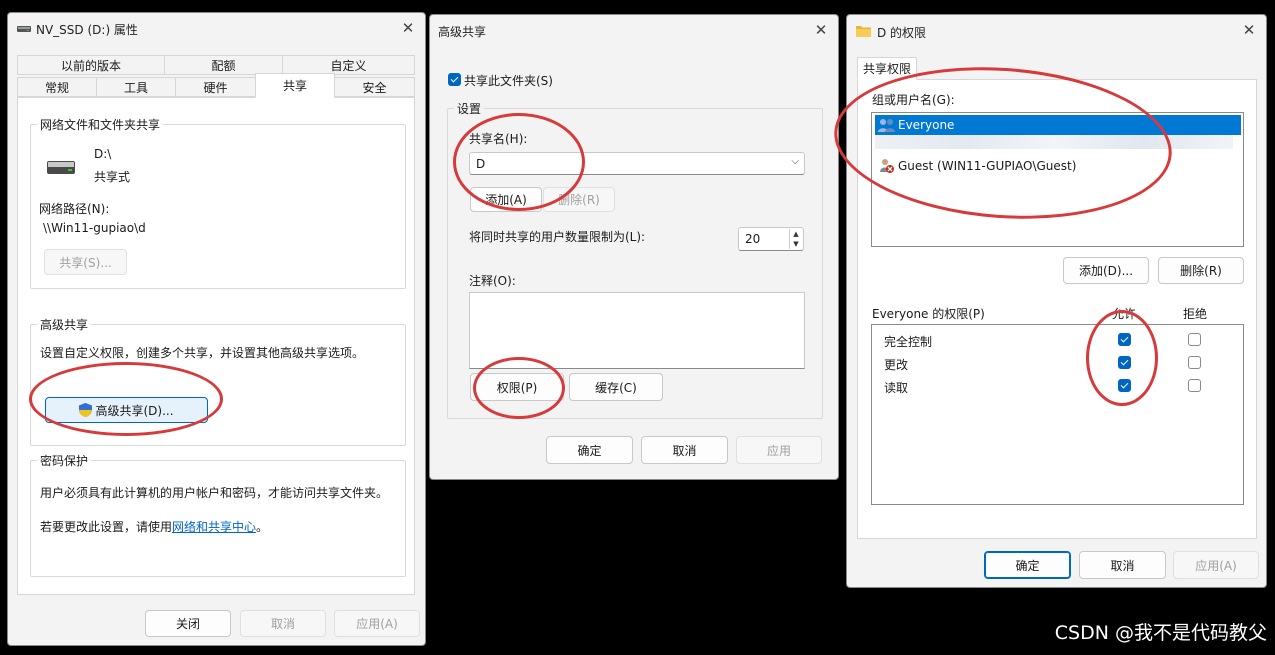  Describe the element at coordinates (928, 314) in the screenshot. I see `permissions-for-label: Everyone 的权限(P)` at that location.